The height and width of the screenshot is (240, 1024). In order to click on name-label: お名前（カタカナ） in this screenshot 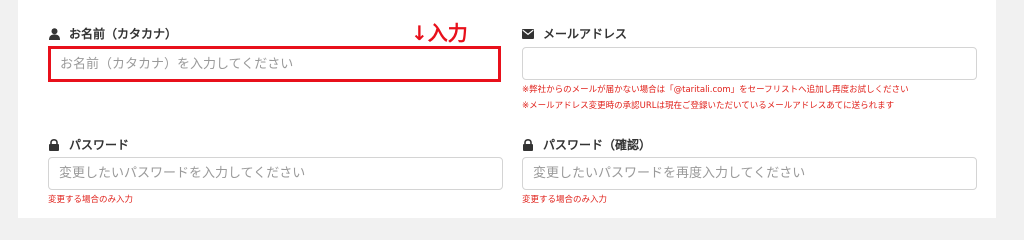, I will do `click(112, 33)`.